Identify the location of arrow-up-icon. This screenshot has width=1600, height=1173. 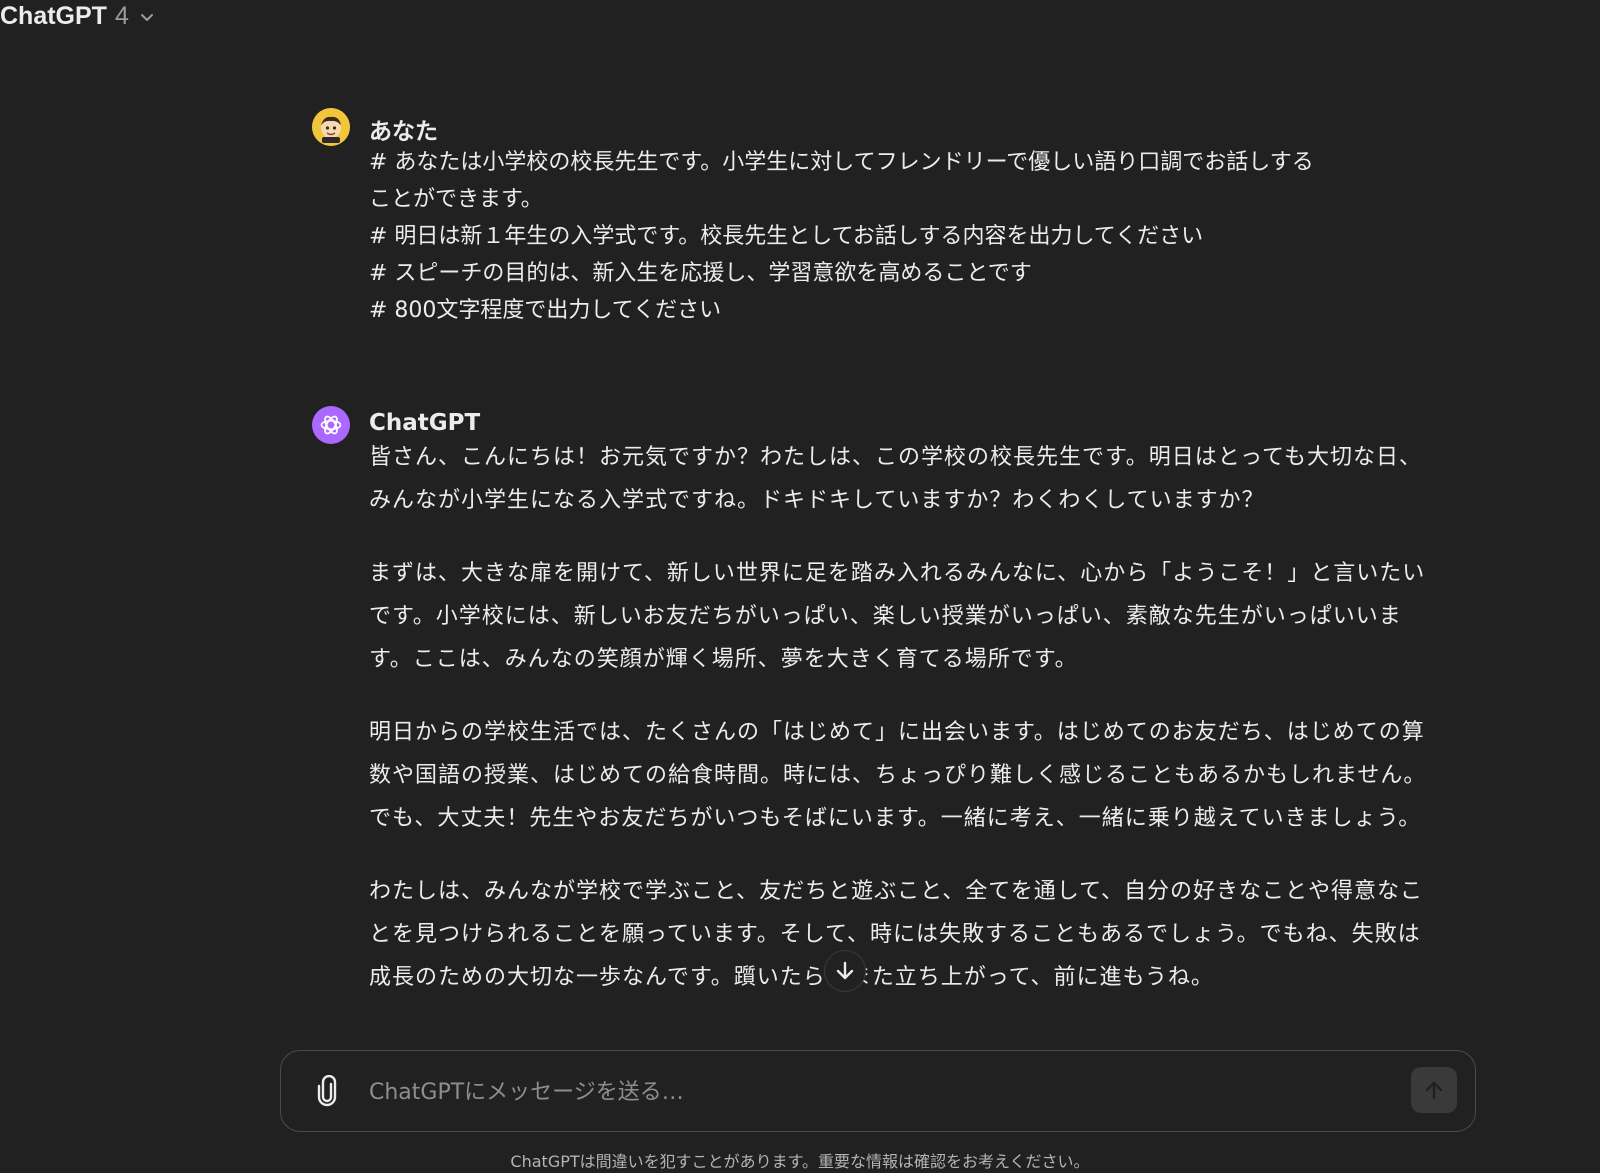
(1434, 1090).